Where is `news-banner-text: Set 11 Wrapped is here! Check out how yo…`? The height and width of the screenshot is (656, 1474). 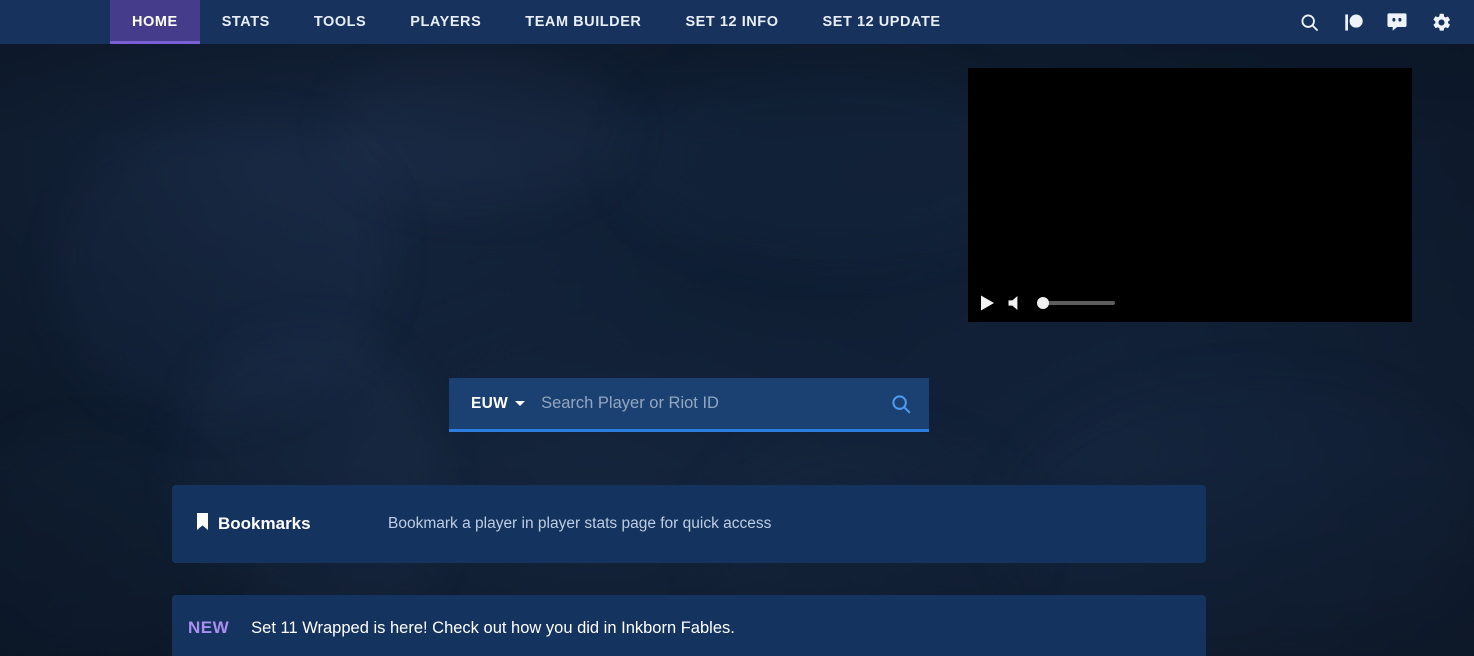
news-banner-text: Set 11 Wrapped is here! Check out how yo… is located at coordinates (493, 627).